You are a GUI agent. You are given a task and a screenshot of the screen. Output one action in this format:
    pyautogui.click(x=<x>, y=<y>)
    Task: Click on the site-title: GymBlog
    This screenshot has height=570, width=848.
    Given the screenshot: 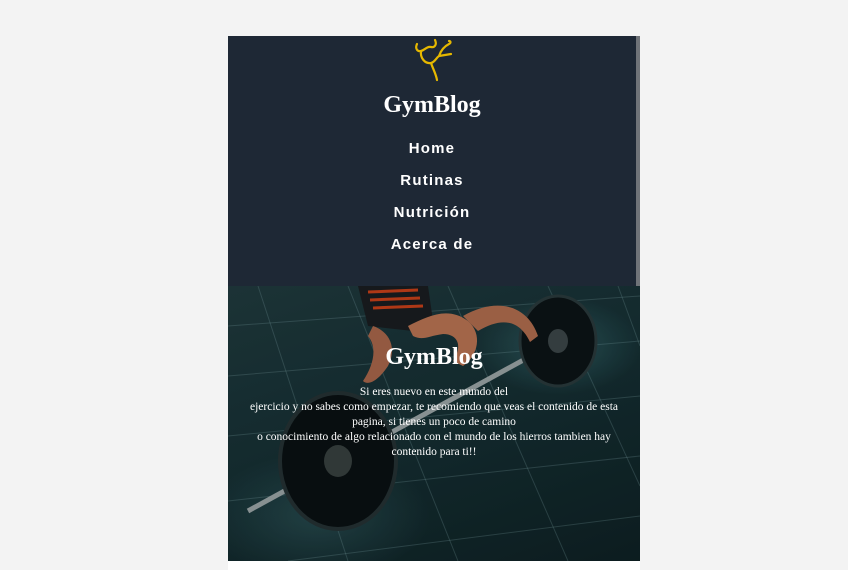 What is the action you would take?
    pyautogui.click(x=432, y=105)
    